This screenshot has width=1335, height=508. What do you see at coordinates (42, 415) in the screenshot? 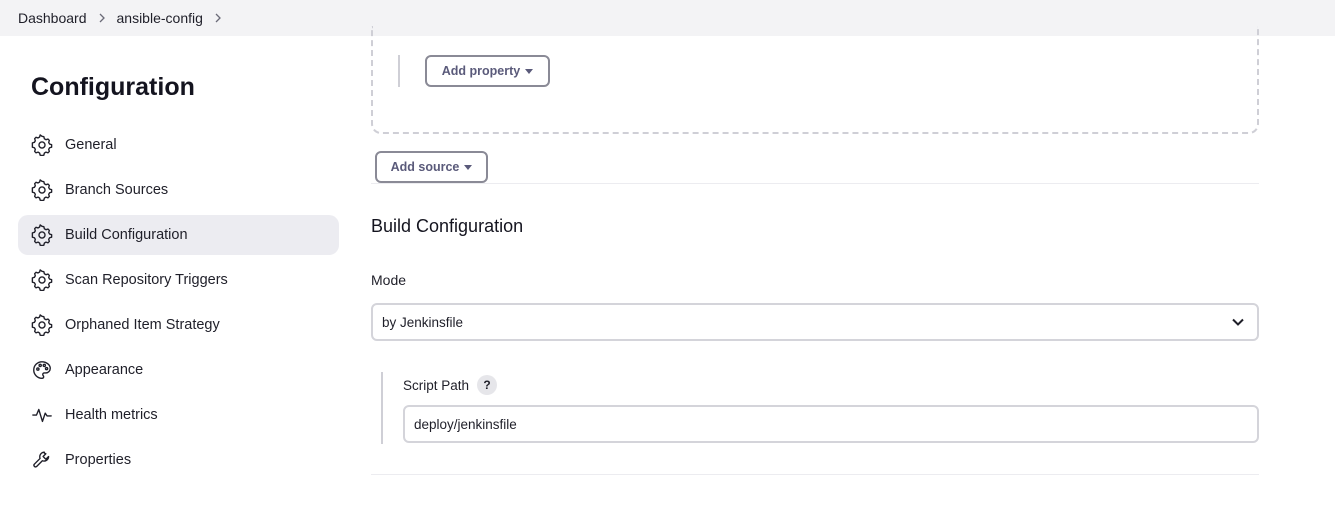
I see `pulse-icon` at bounding box center [42, 415].